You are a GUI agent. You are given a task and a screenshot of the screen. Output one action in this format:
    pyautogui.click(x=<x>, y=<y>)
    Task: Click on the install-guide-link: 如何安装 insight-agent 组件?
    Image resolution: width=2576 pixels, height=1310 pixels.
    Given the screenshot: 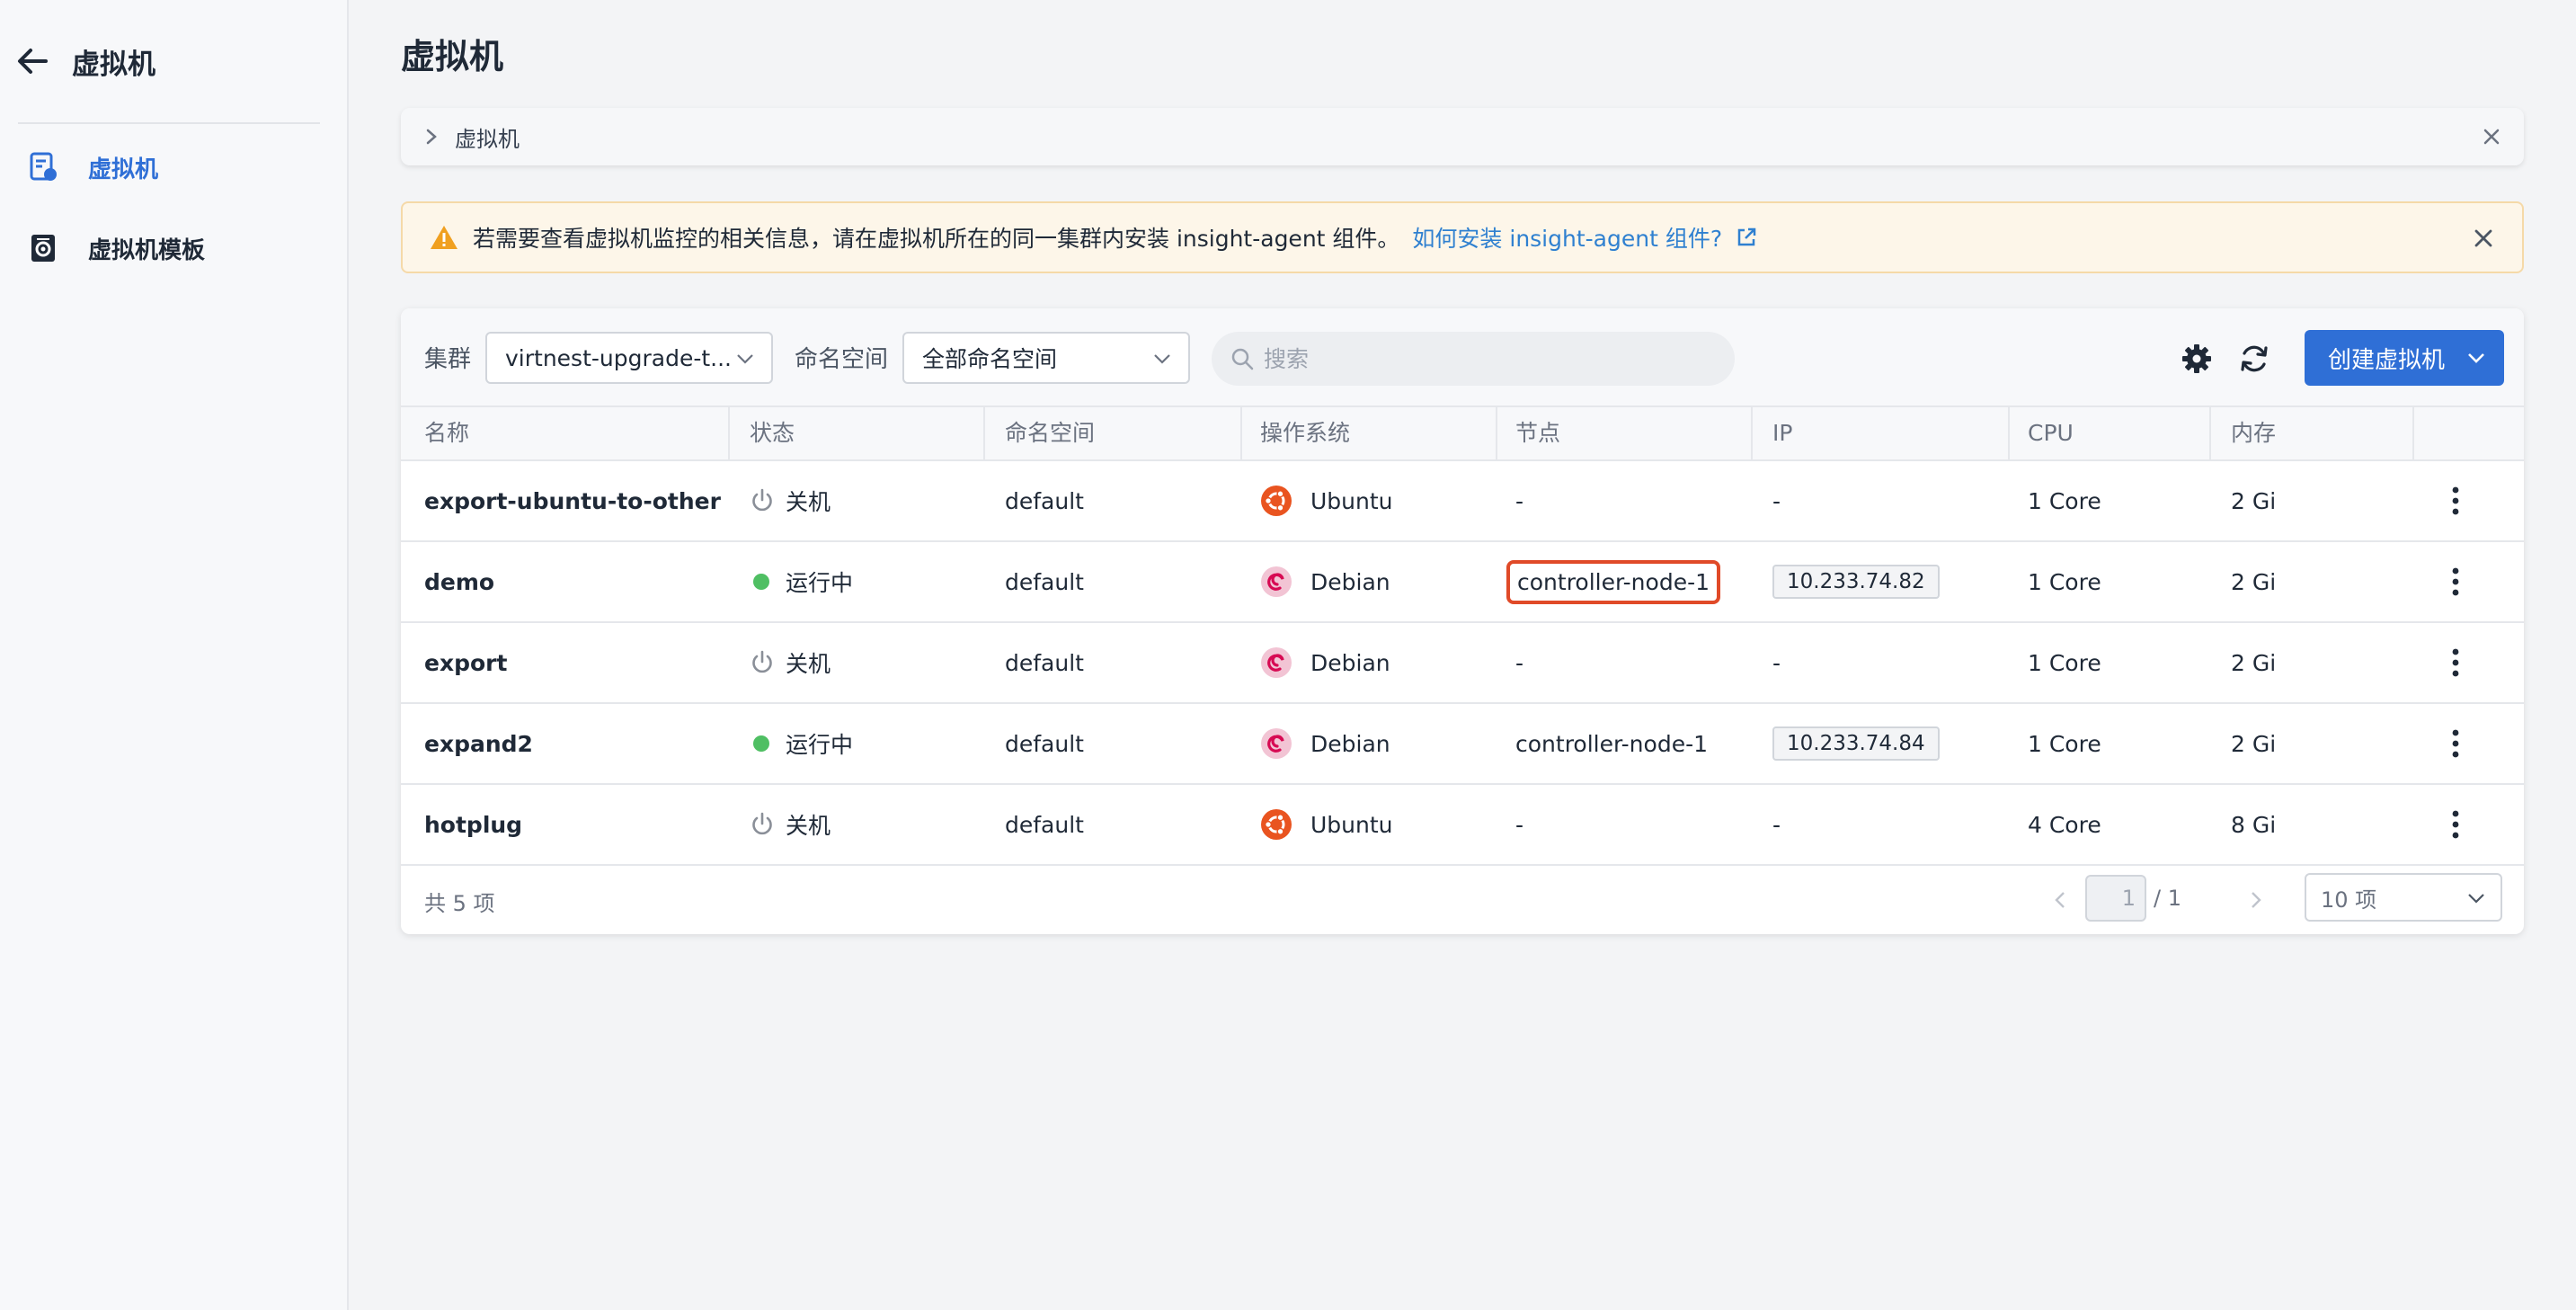 What is the action you would take?
    pyautogui.click(x=1567, y=238)
    